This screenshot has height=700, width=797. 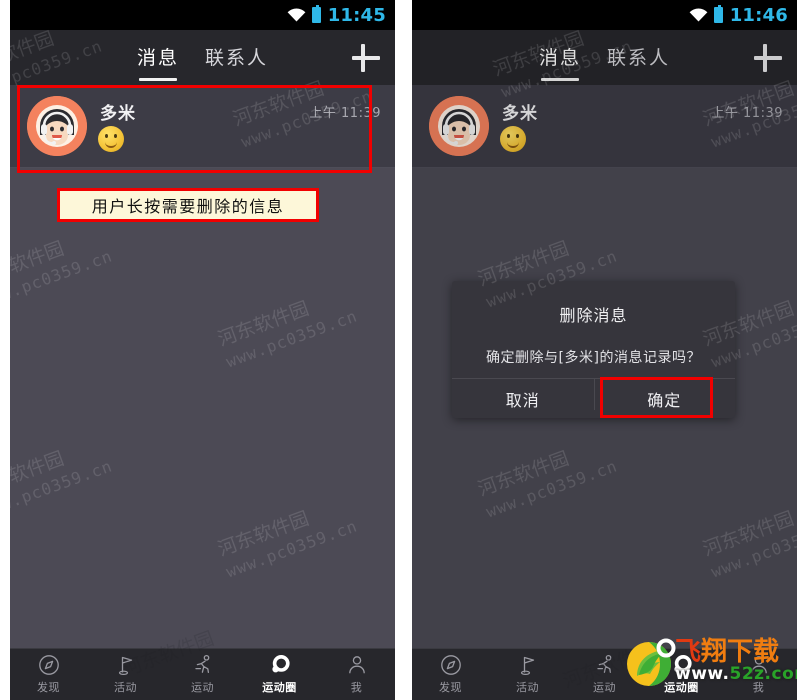 What do you see at coordinates (758, 15) in the screenshot?
I see `status-time: 11:46` at bounding box center [758, 15].